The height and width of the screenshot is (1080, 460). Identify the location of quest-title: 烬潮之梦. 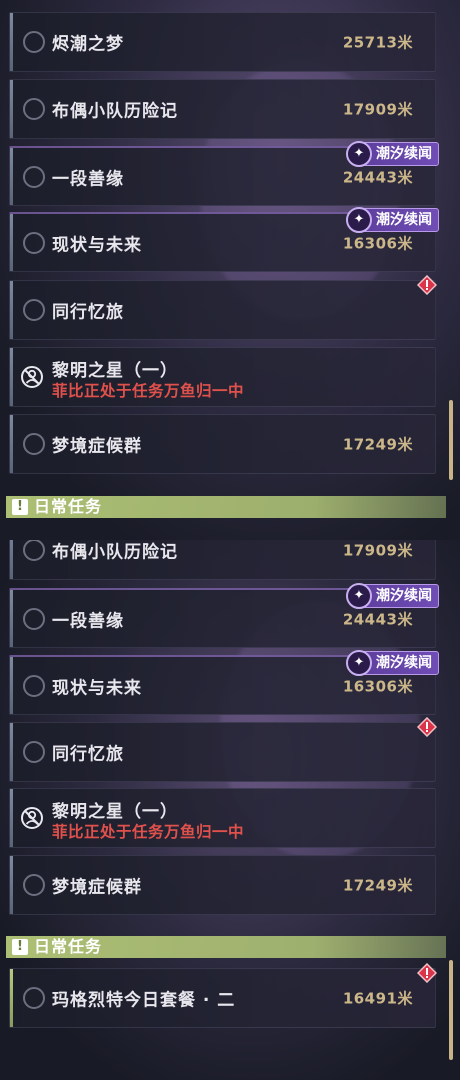
(88, 44).